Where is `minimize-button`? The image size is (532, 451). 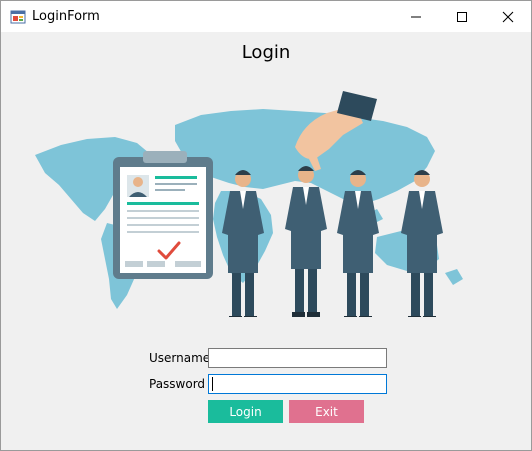 minimize-button is located at coordinates (416, 16).